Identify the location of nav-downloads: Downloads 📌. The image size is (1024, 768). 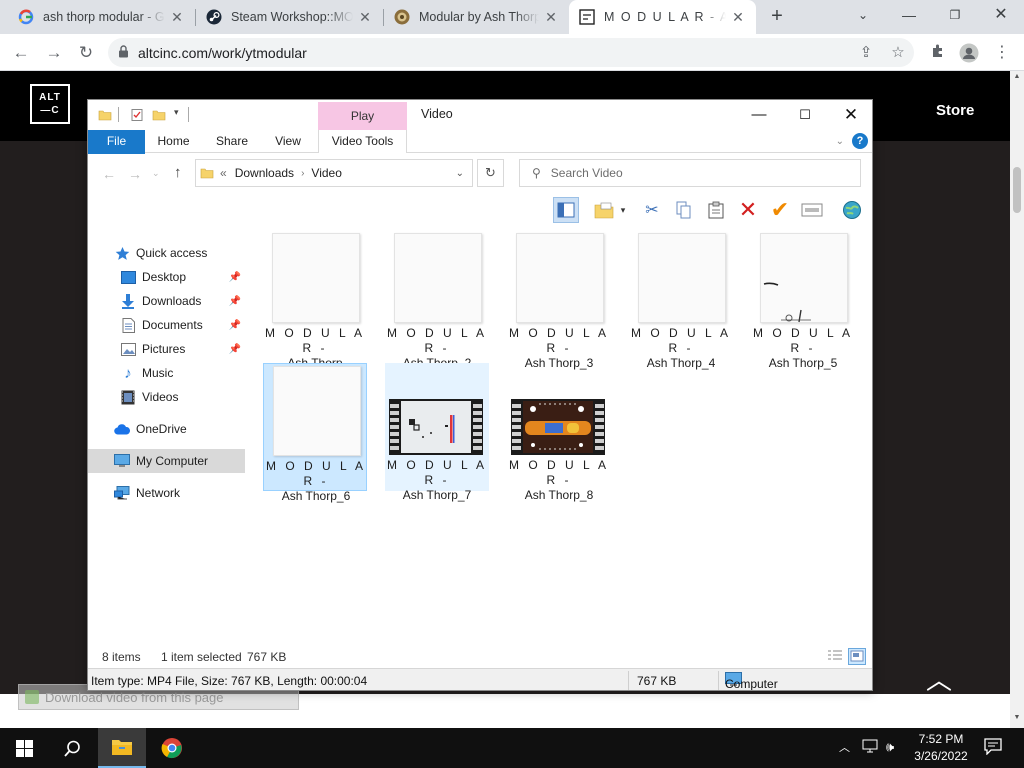
(166, 301).